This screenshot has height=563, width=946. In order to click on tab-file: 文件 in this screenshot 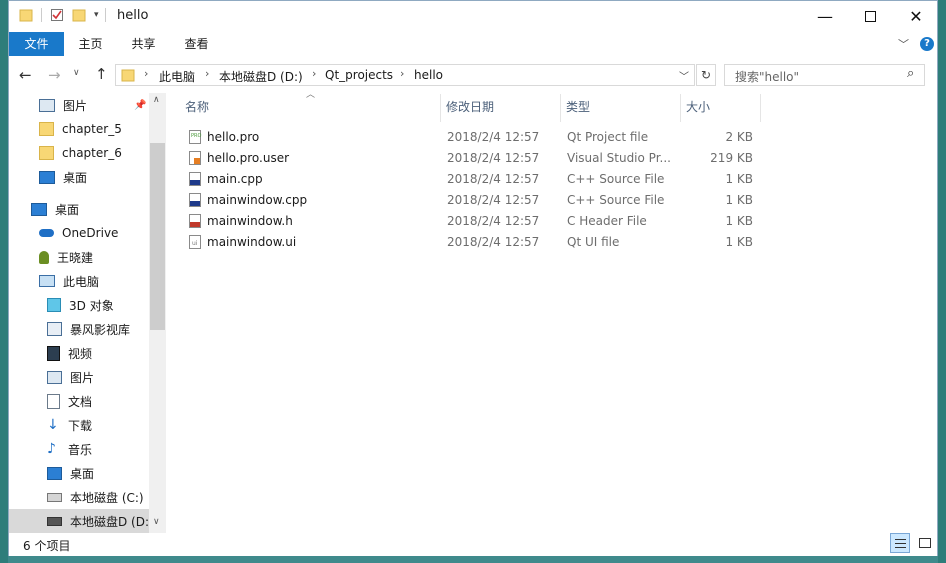, I will do `click(36, 44)`.